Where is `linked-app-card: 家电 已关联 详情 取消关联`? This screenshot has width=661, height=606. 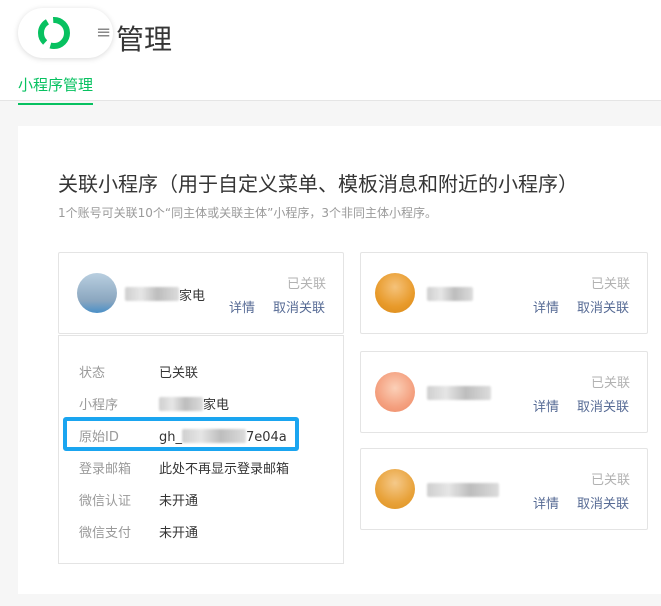 linked-app-card: 家电 已关联 详情 取消关联 is located at coordinates (201, 293).